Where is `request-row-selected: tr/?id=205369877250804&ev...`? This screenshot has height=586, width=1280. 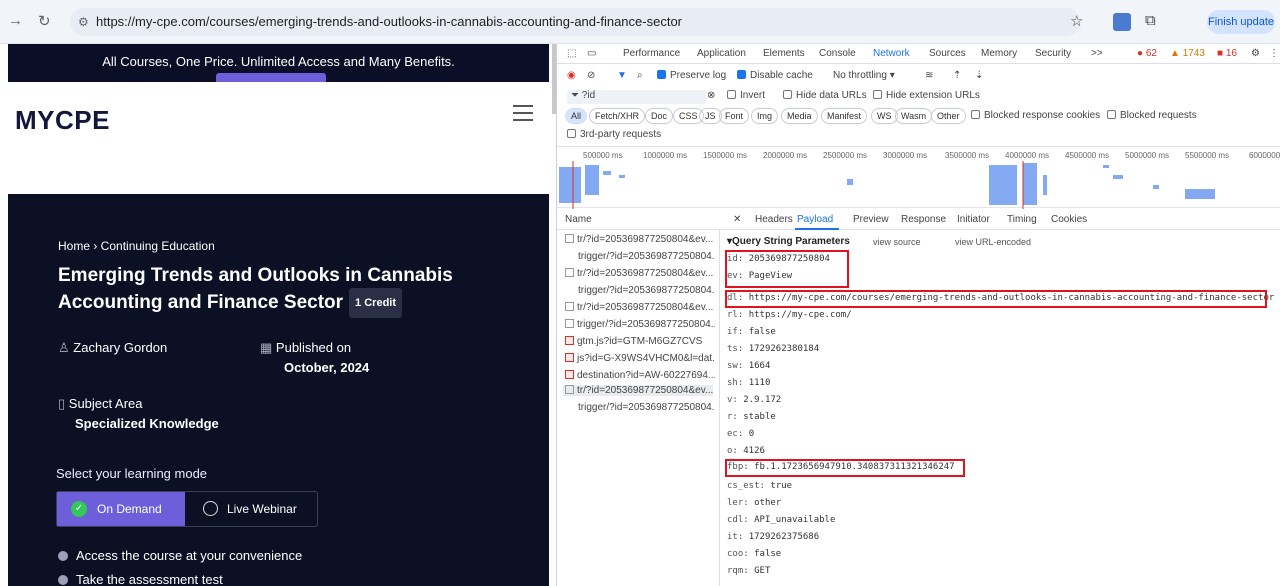 request-row-selected: tr/?id=205369877250804&ev... is located at coordinates (638, 390).